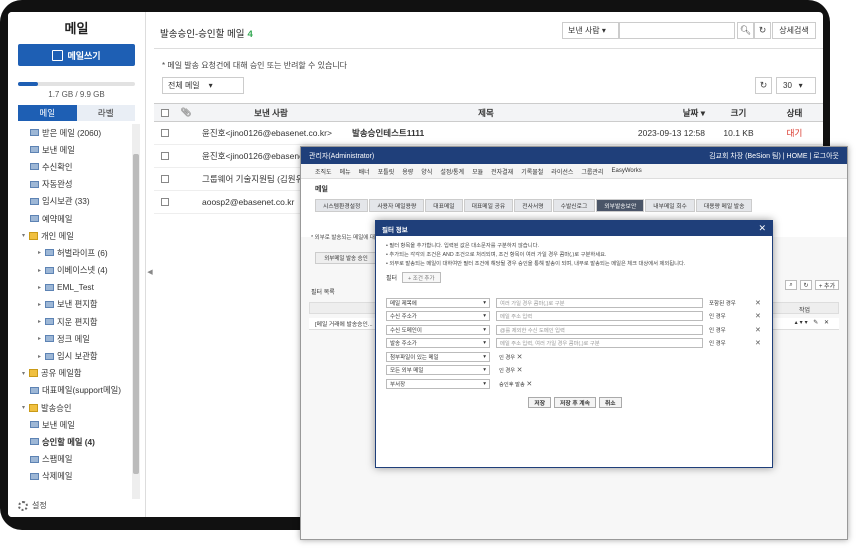 The image size is (858, 553). I want to click on sidebar-scrollbar, so click(136, 311).